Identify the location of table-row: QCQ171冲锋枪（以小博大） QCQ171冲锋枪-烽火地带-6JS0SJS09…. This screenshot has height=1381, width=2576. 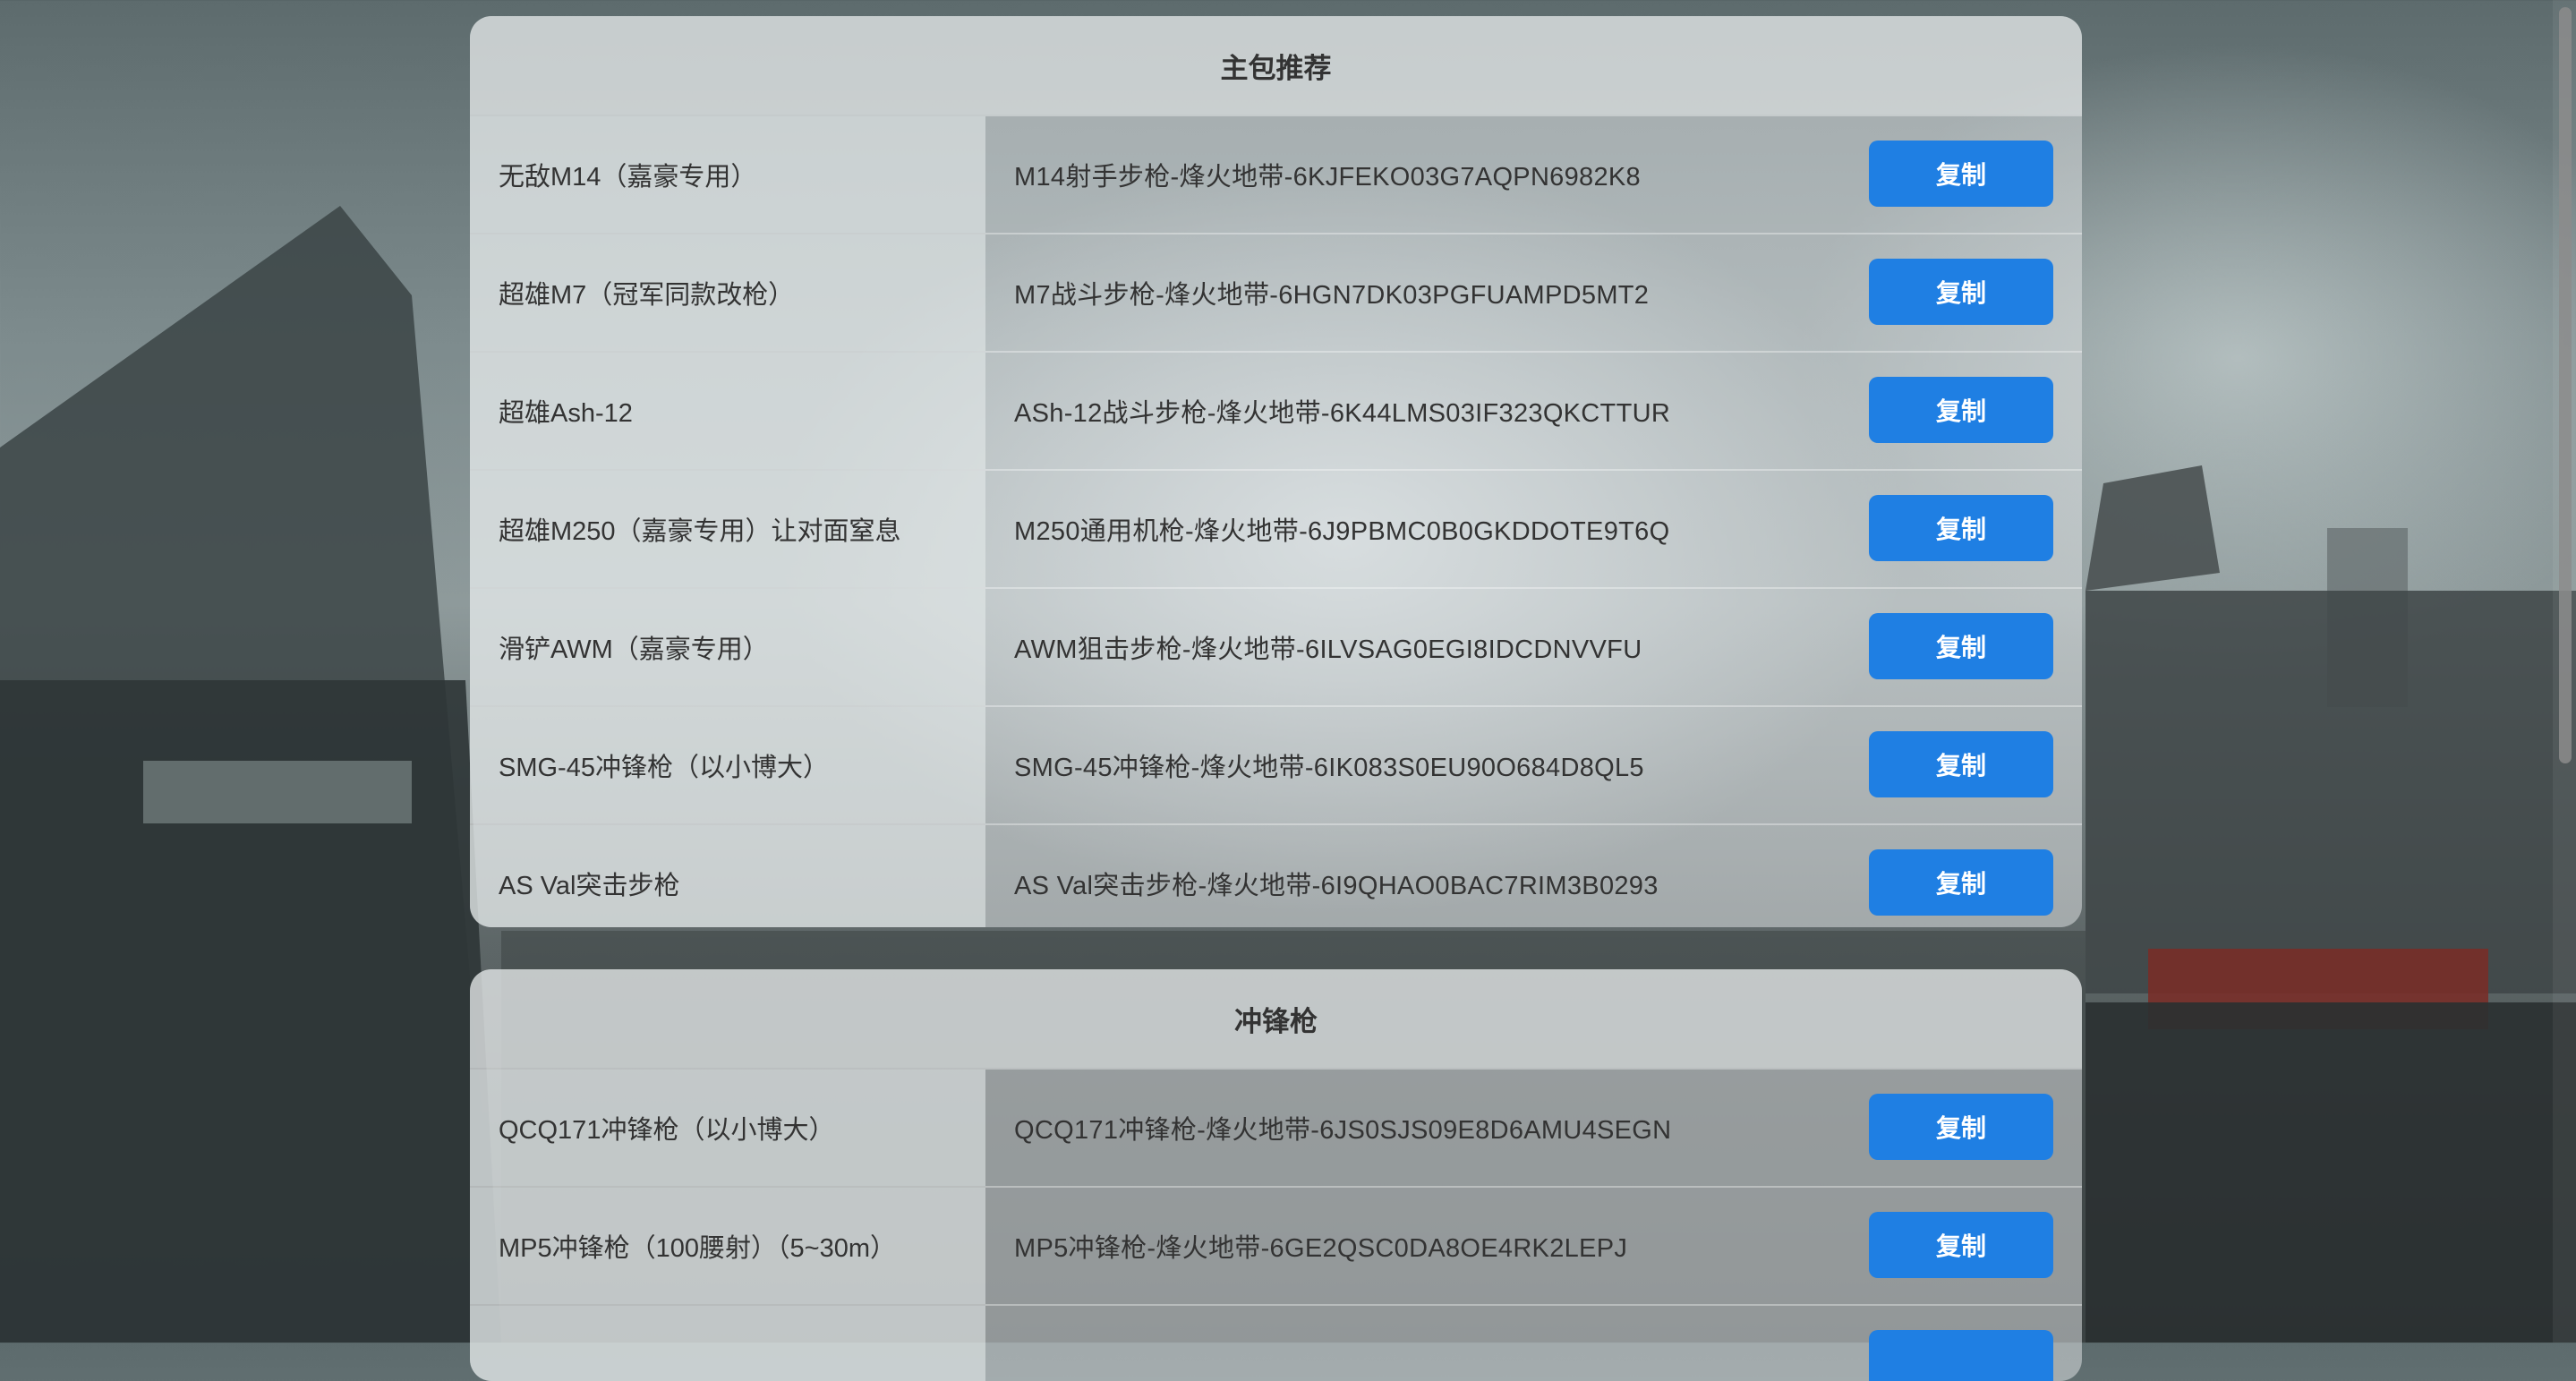
(1276, 1127).